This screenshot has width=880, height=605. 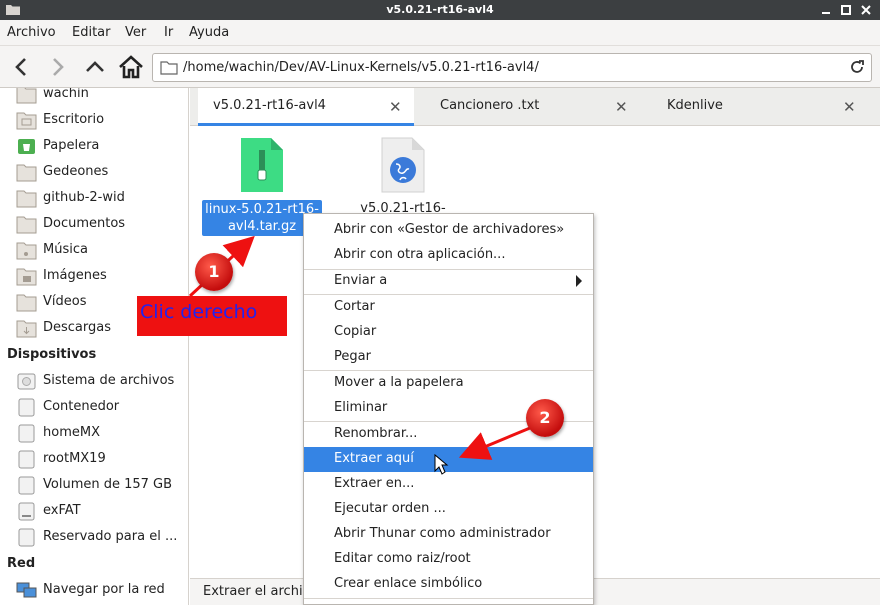 I want to click on title-bar: v5.0.21-rt16-avl4, so click(x=440, y=10).